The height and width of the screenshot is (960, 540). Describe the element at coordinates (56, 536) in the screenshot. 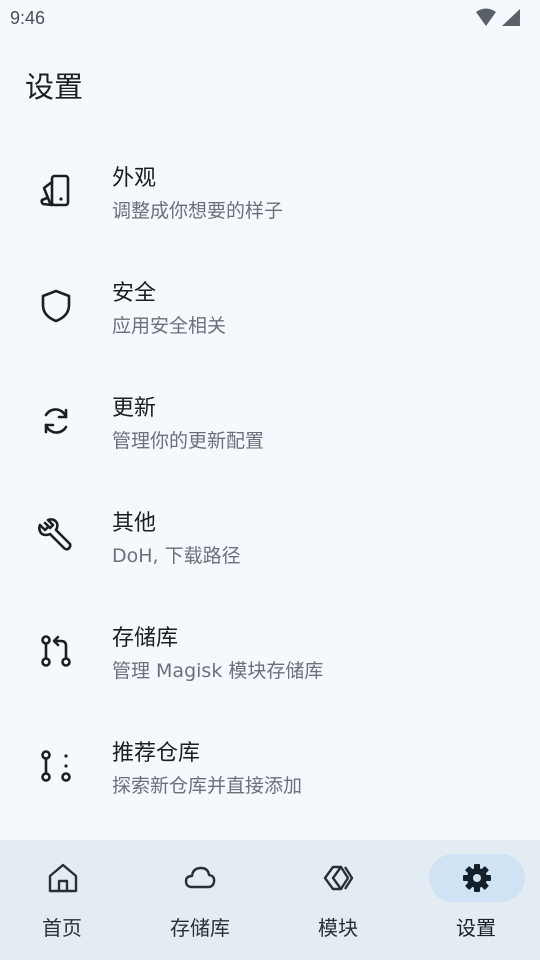

I see `wrench-icon` at that location.